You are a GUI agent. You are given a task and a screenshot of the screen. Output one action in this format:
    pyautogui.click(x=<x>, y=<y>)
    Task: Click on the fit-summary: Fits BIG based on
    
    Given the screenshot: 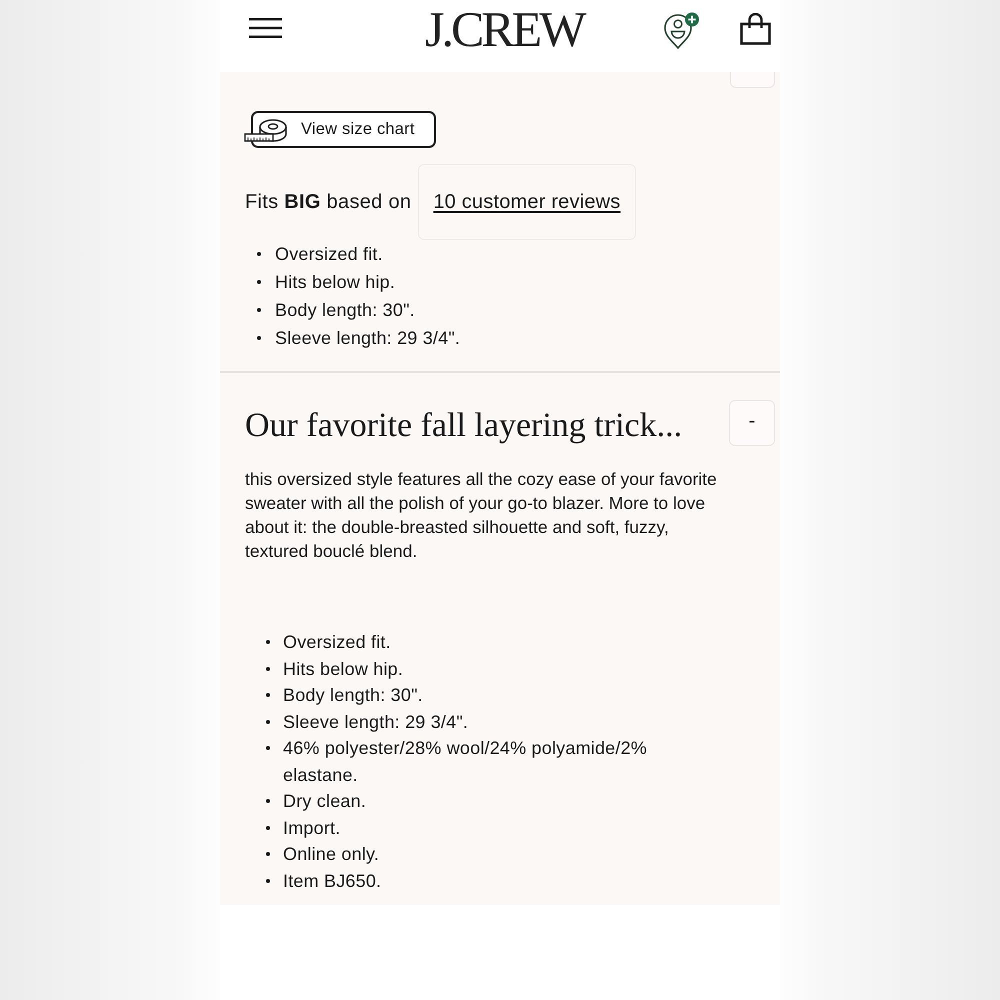 What is the action you would take?
    pyautogui.click(x=328, y=202)
    